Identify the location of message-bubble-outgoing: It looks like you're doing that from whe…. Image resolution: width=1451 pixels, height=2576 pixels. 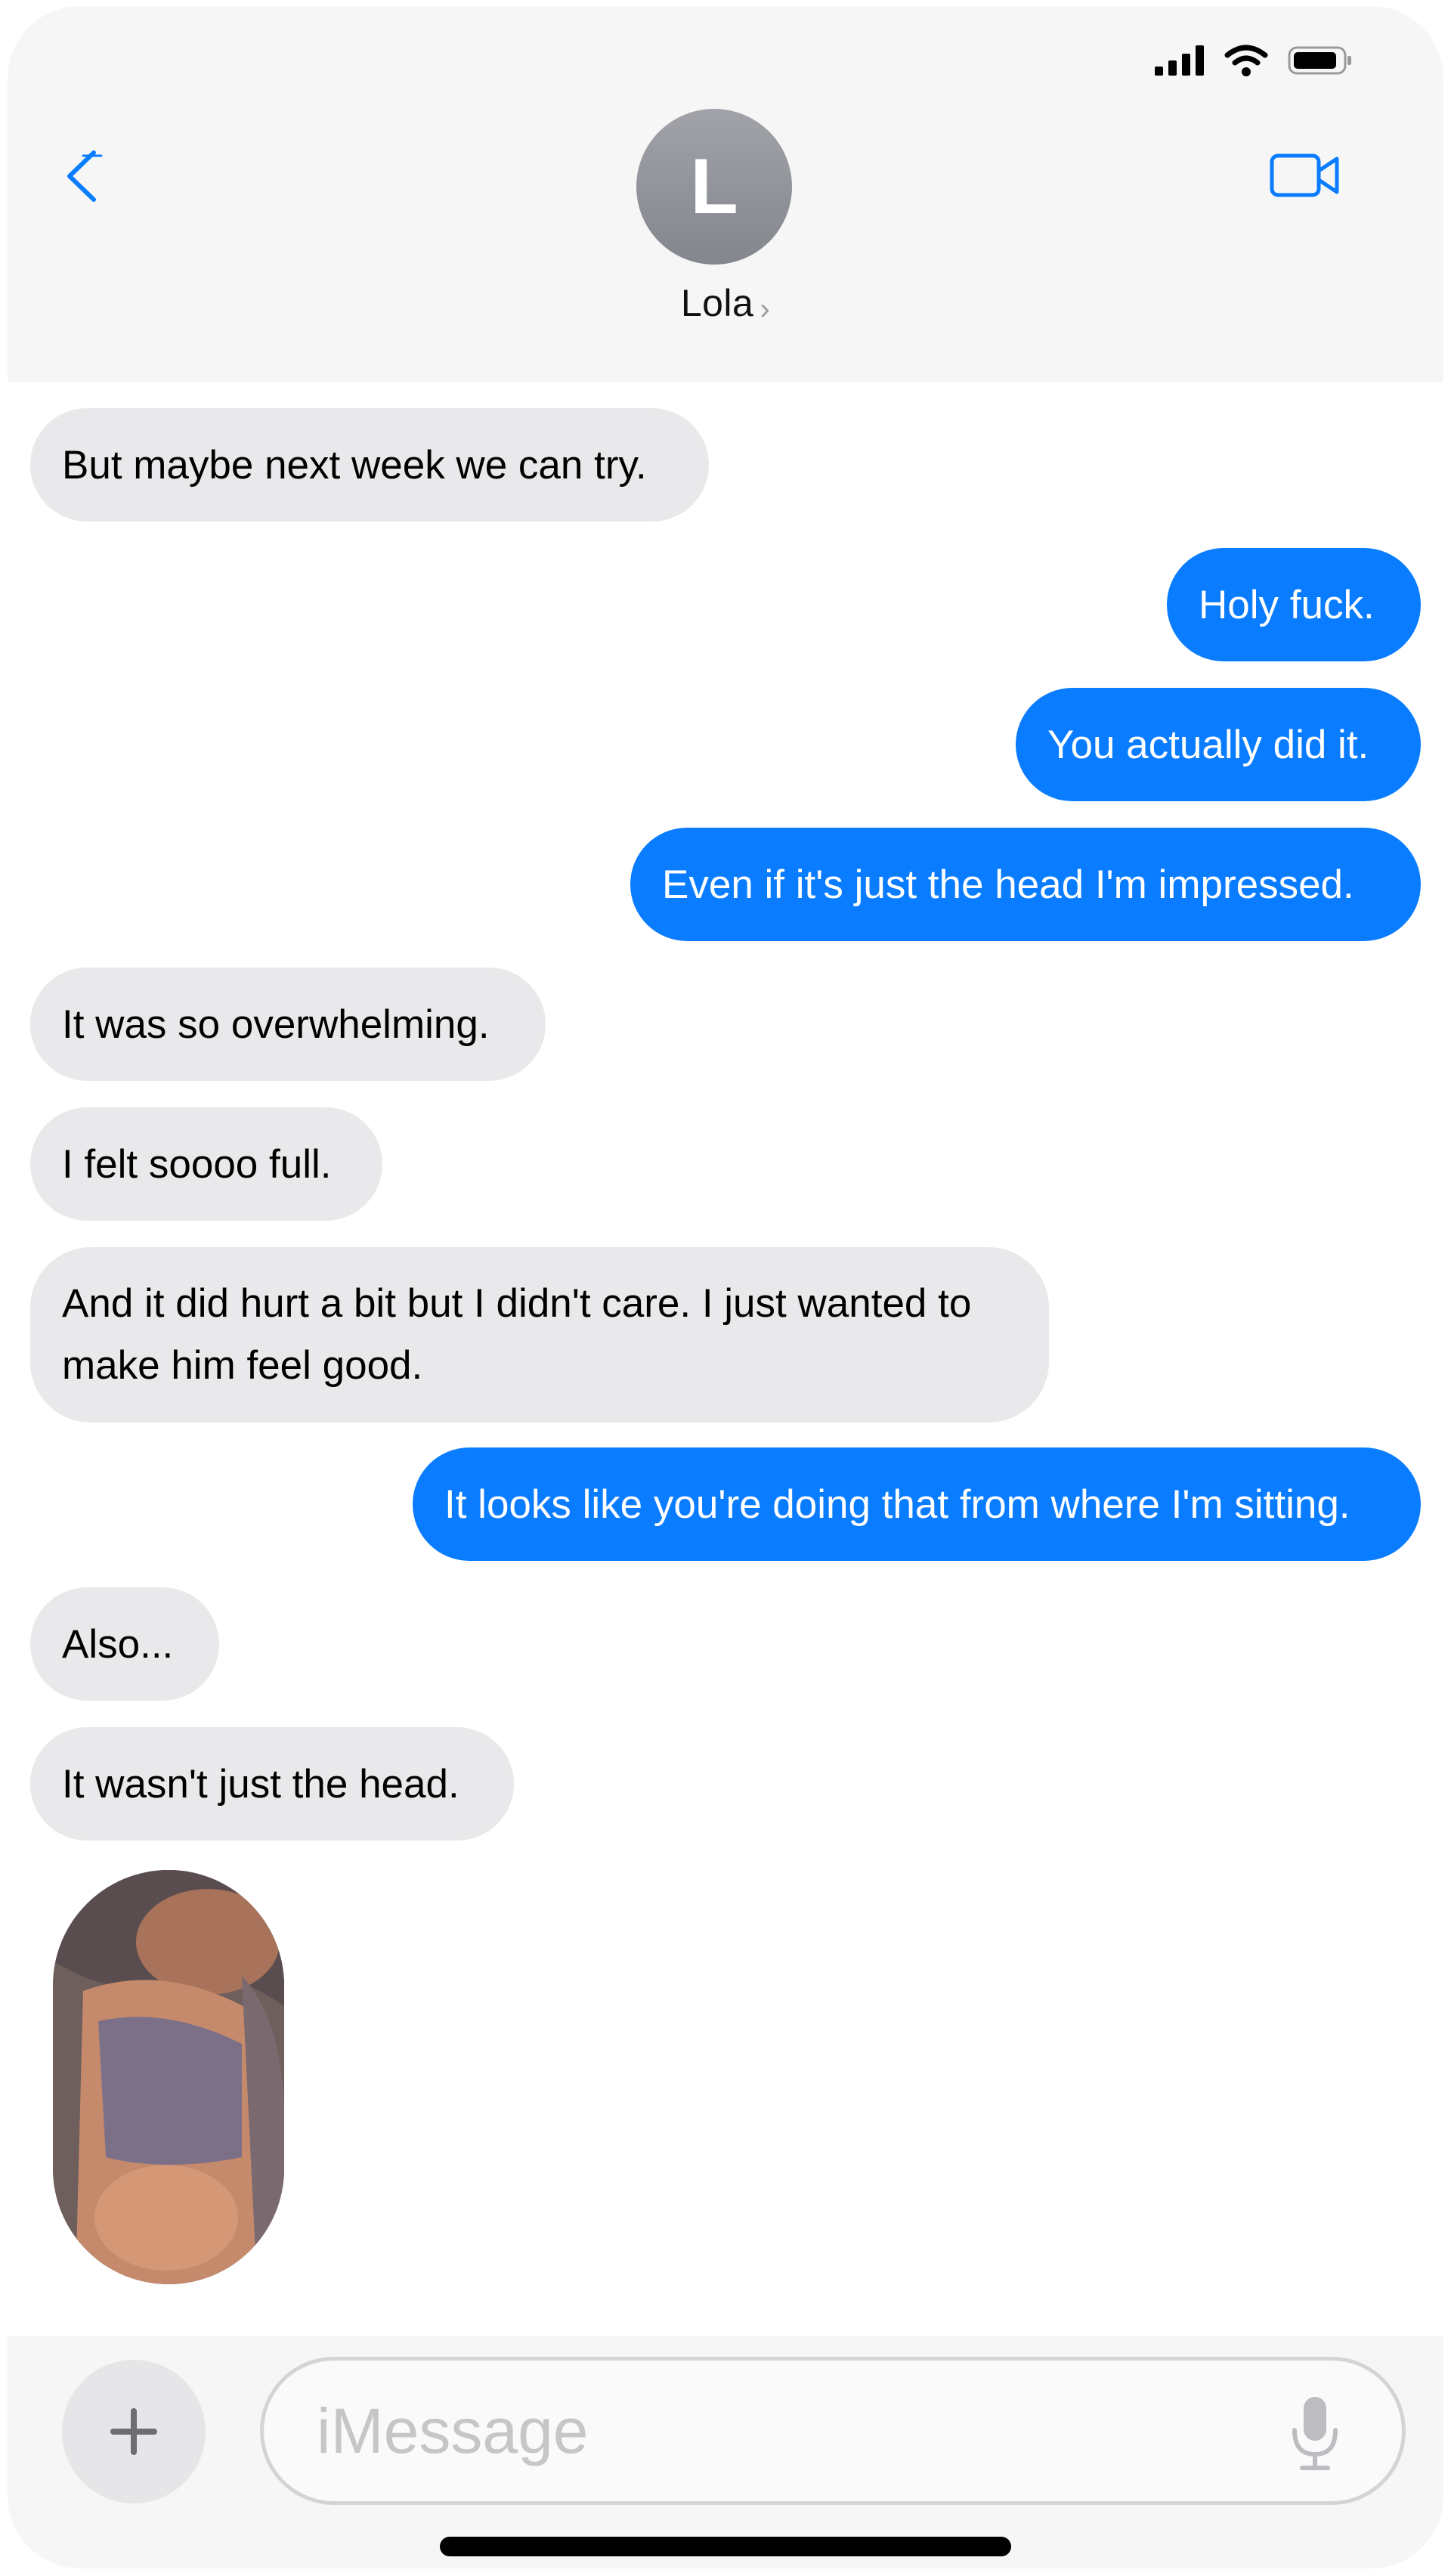
(917, 1504).